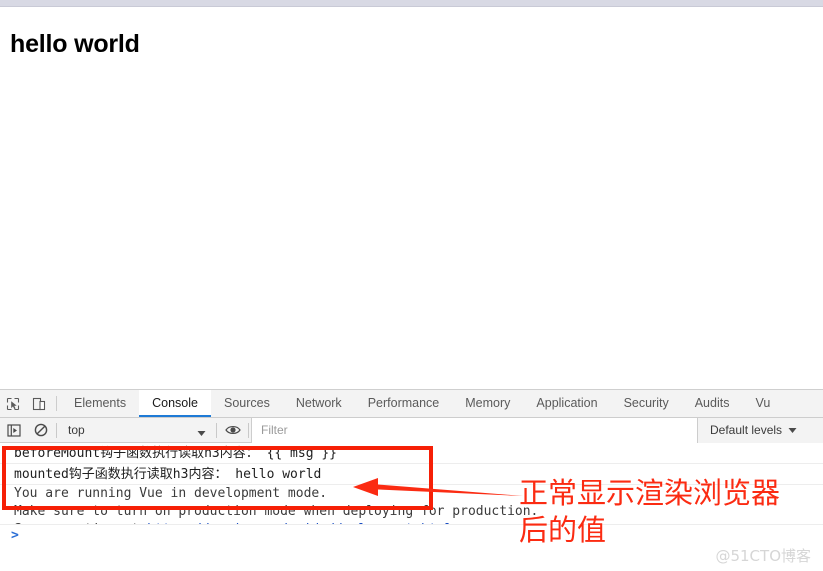  I want to click on console-toolbar: top Filter Default levels, so click(411, 430).